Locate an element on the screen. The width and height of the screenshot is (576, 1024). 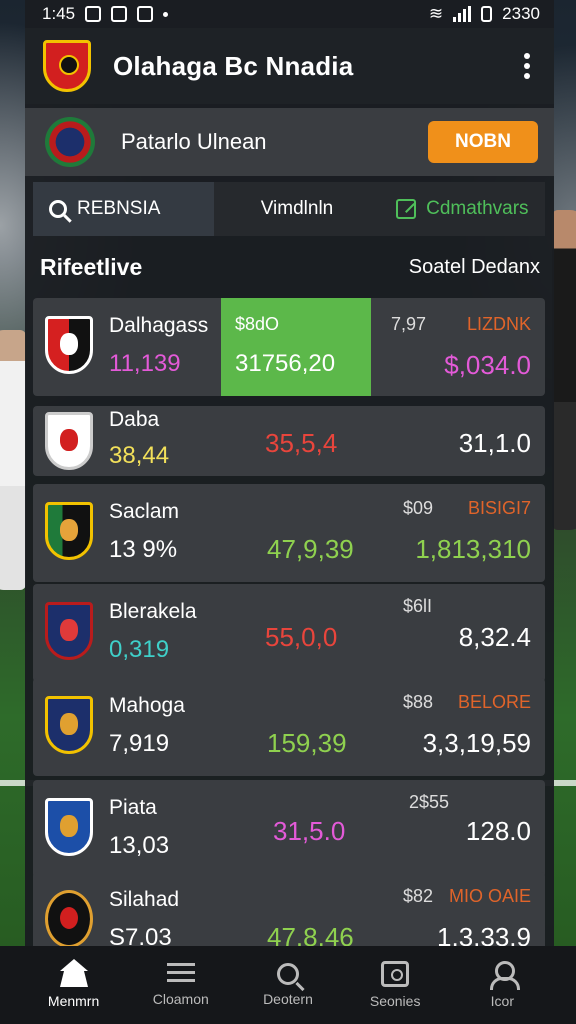
photo-icon is located at coordinates (395, 974).